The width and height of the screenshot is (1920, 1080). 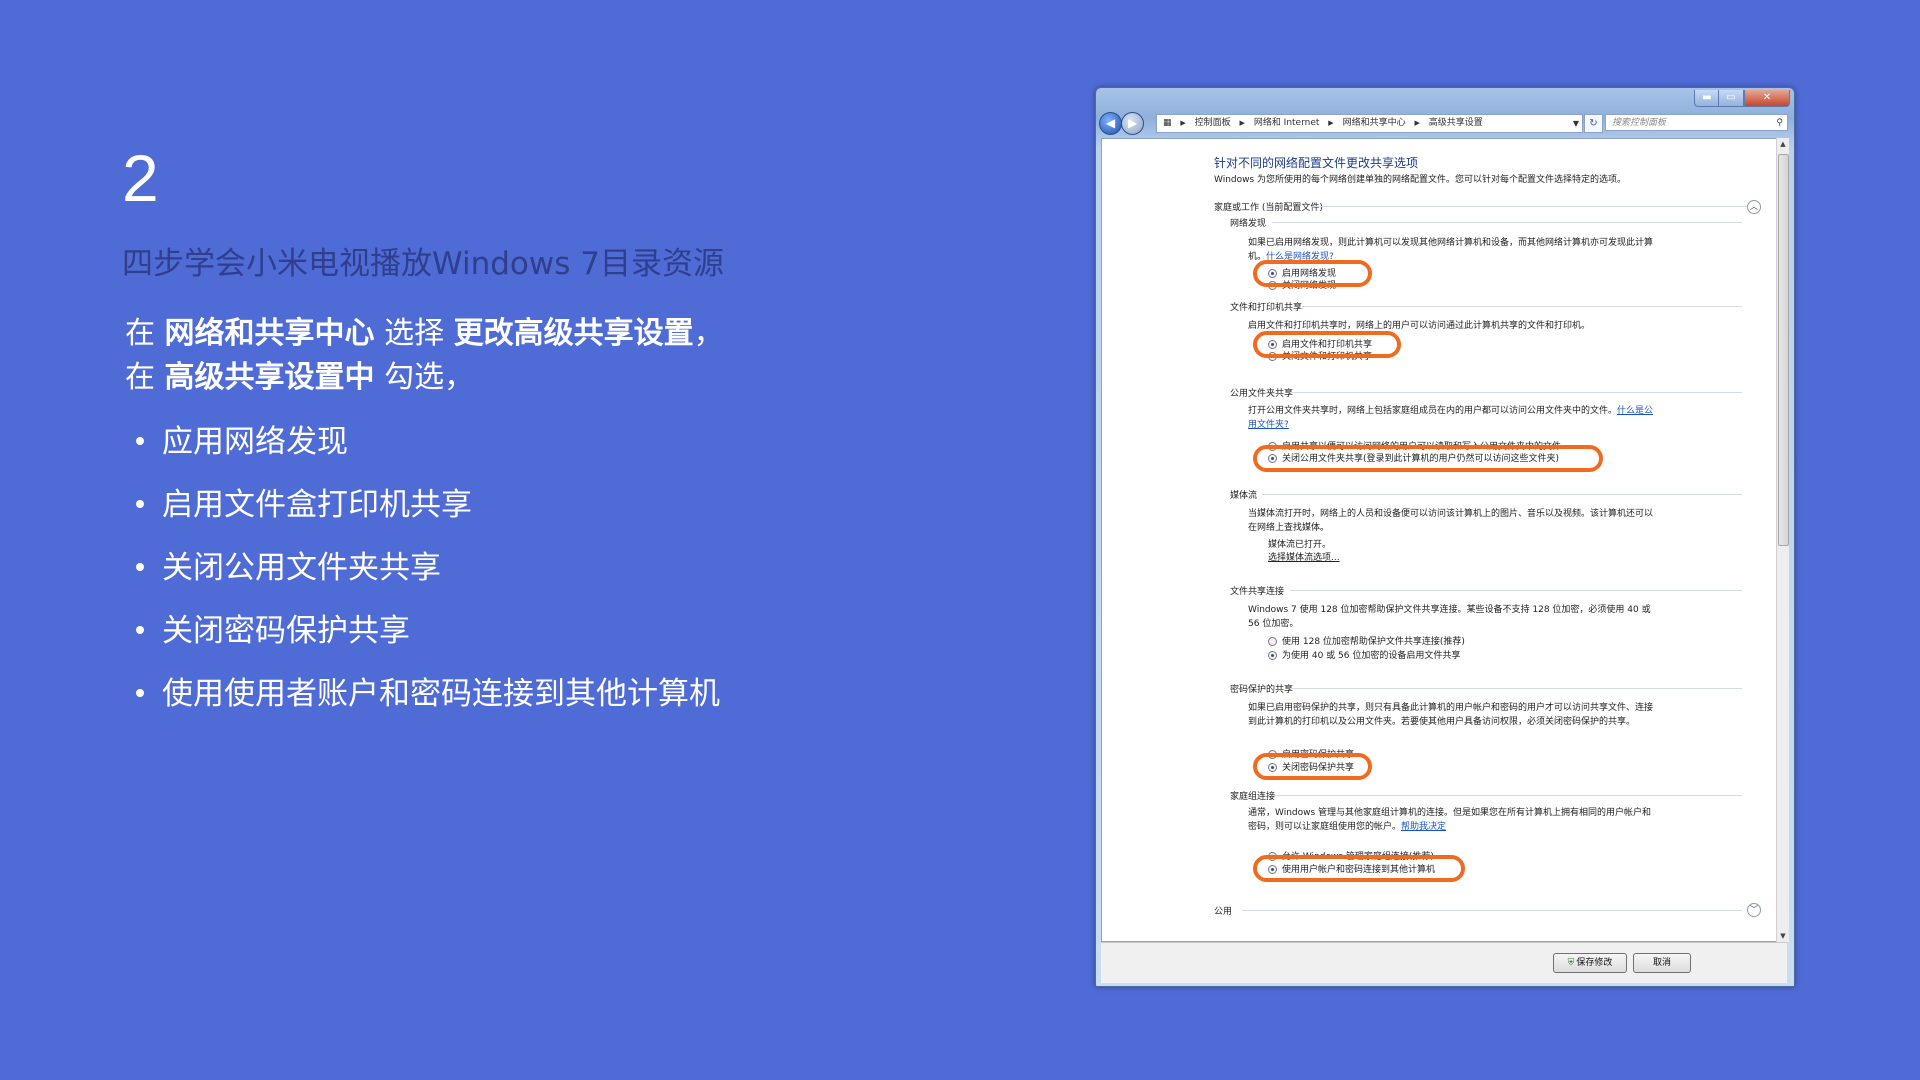 What do you see at coordinates (1262, 394) in the screenshot?
I see `section-title-public-folder: 公用文件夹共享` at bounding box center [1262, 394].